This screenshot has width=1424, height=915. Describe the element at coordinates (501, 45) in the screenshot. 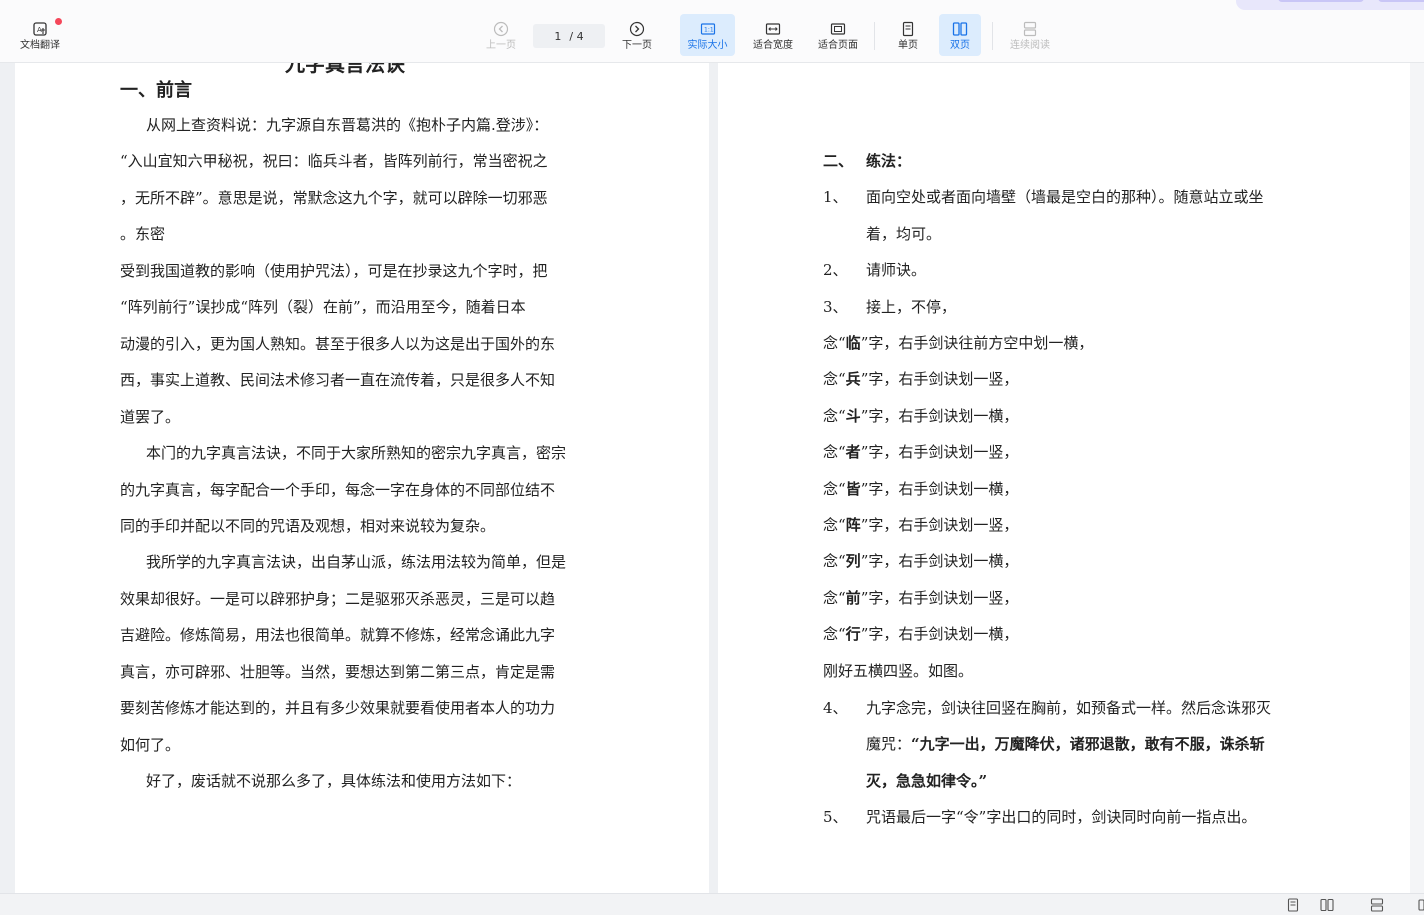

I see `prev-page-label: 上一页` at that location.